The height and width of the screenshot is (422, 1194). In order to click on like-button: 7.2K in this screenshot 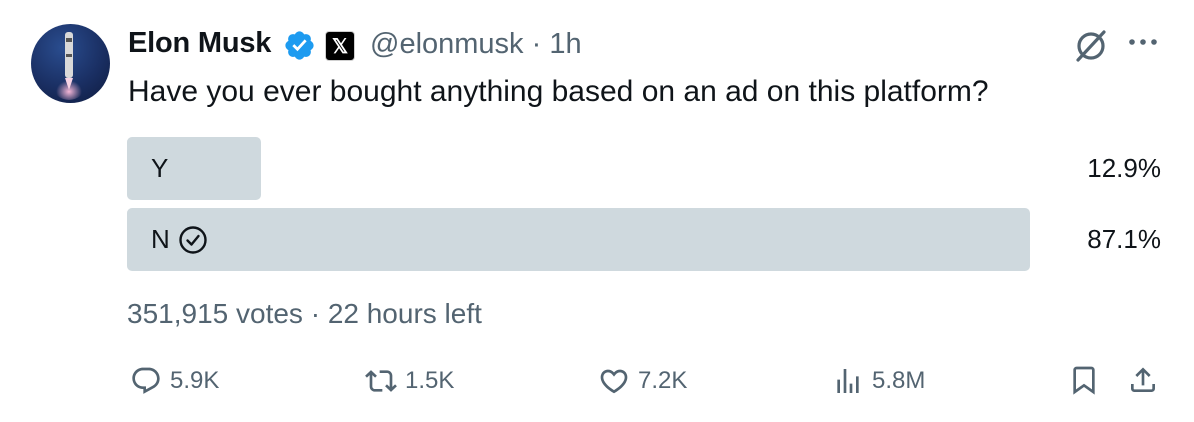, I will do `click(642, 381)`.